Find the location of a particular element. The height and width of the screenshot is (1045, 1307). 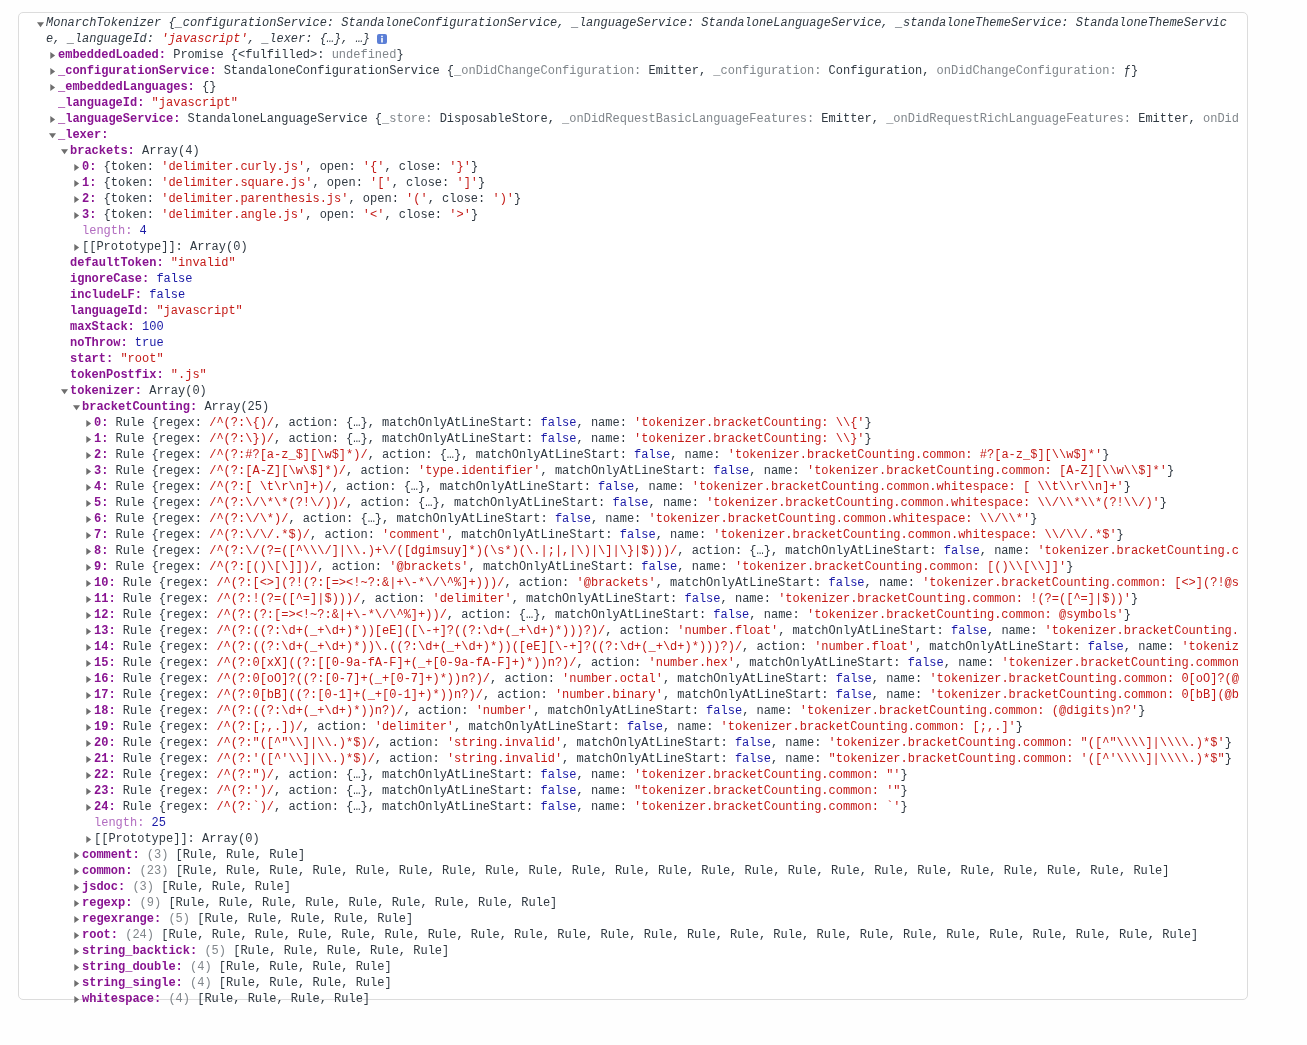

property-key: _lexer: is located at coordinates (83, 135).